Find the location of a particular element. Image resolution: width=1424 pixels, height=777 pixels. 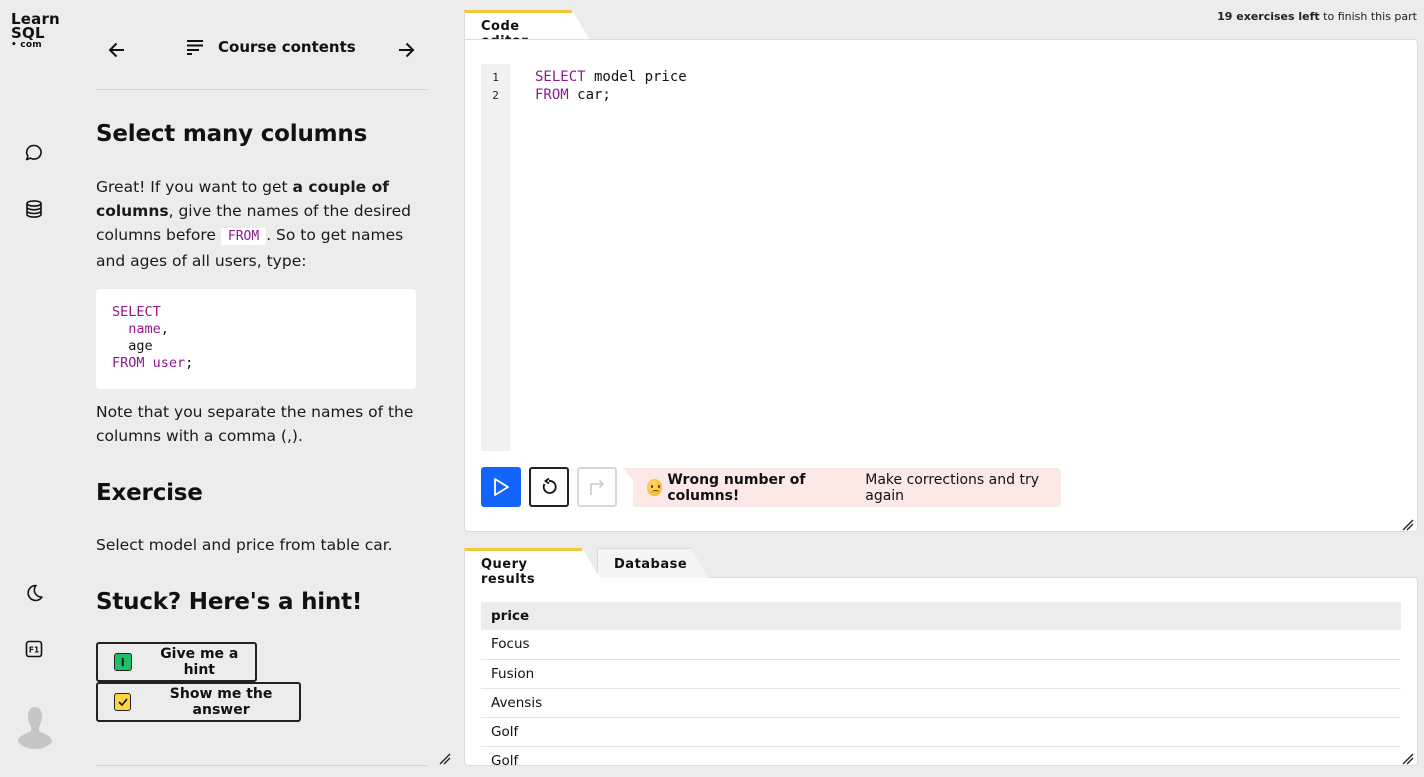

exercises-left-count: 19 exercises left is located at coordinates (1268, 16).